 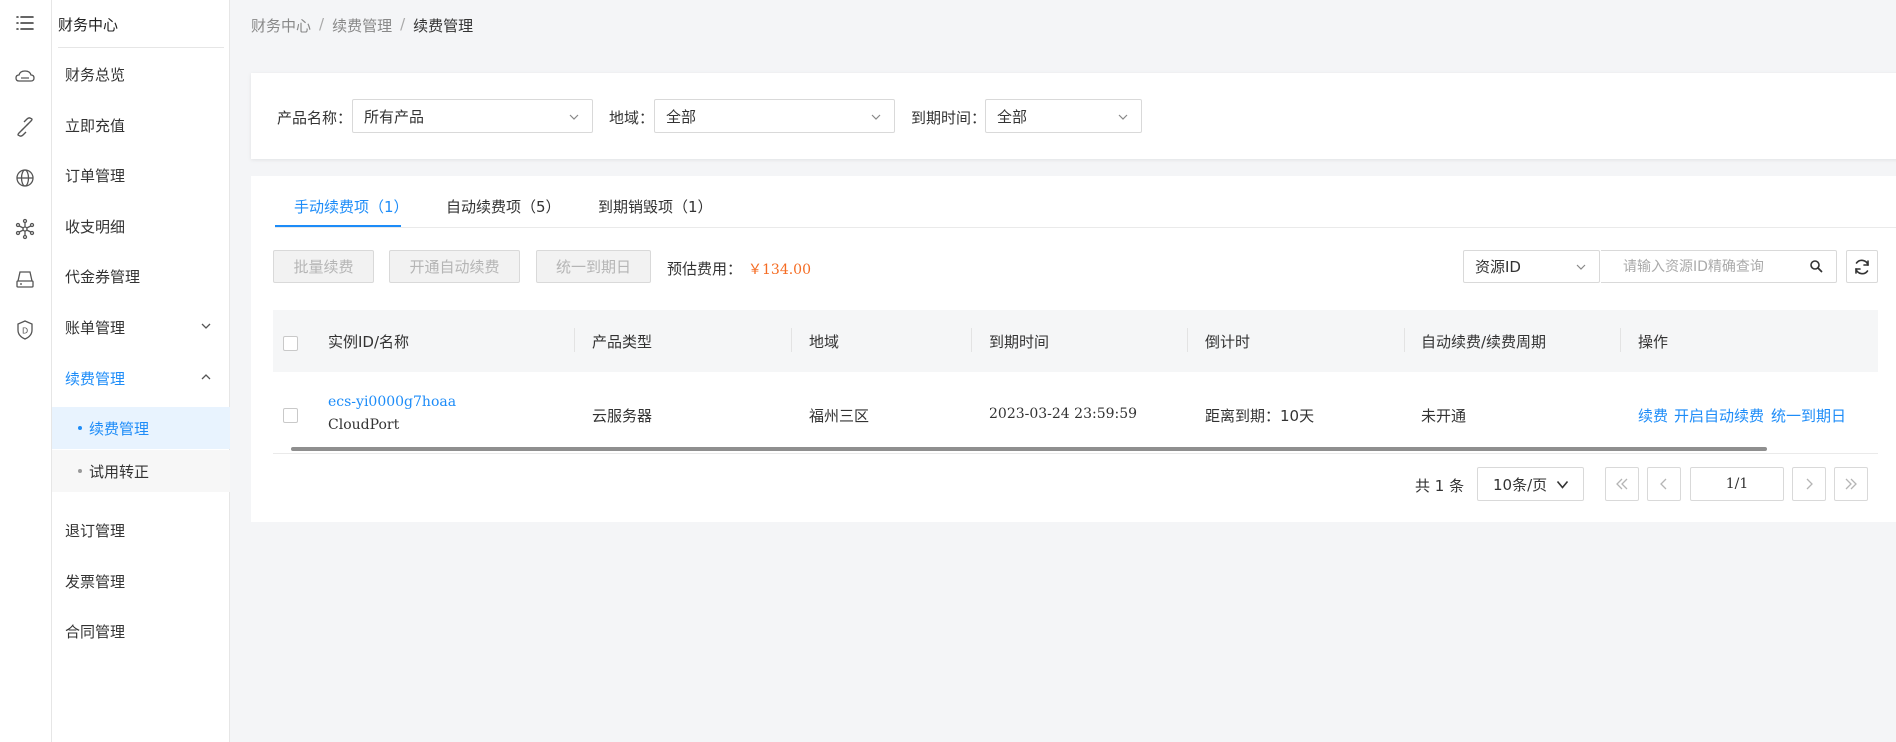 I want to click on last-page-button, so click(x=1851, y=484).